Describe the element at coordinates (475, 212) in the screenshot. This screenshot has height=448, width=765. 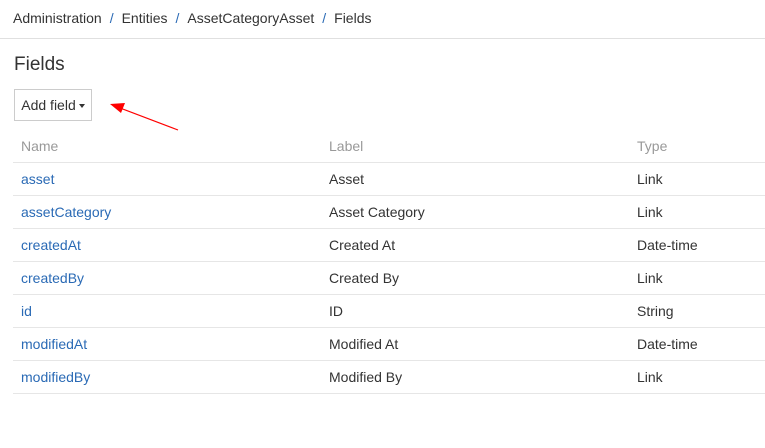
I see `field-label-cell: Asset Category` at that location.